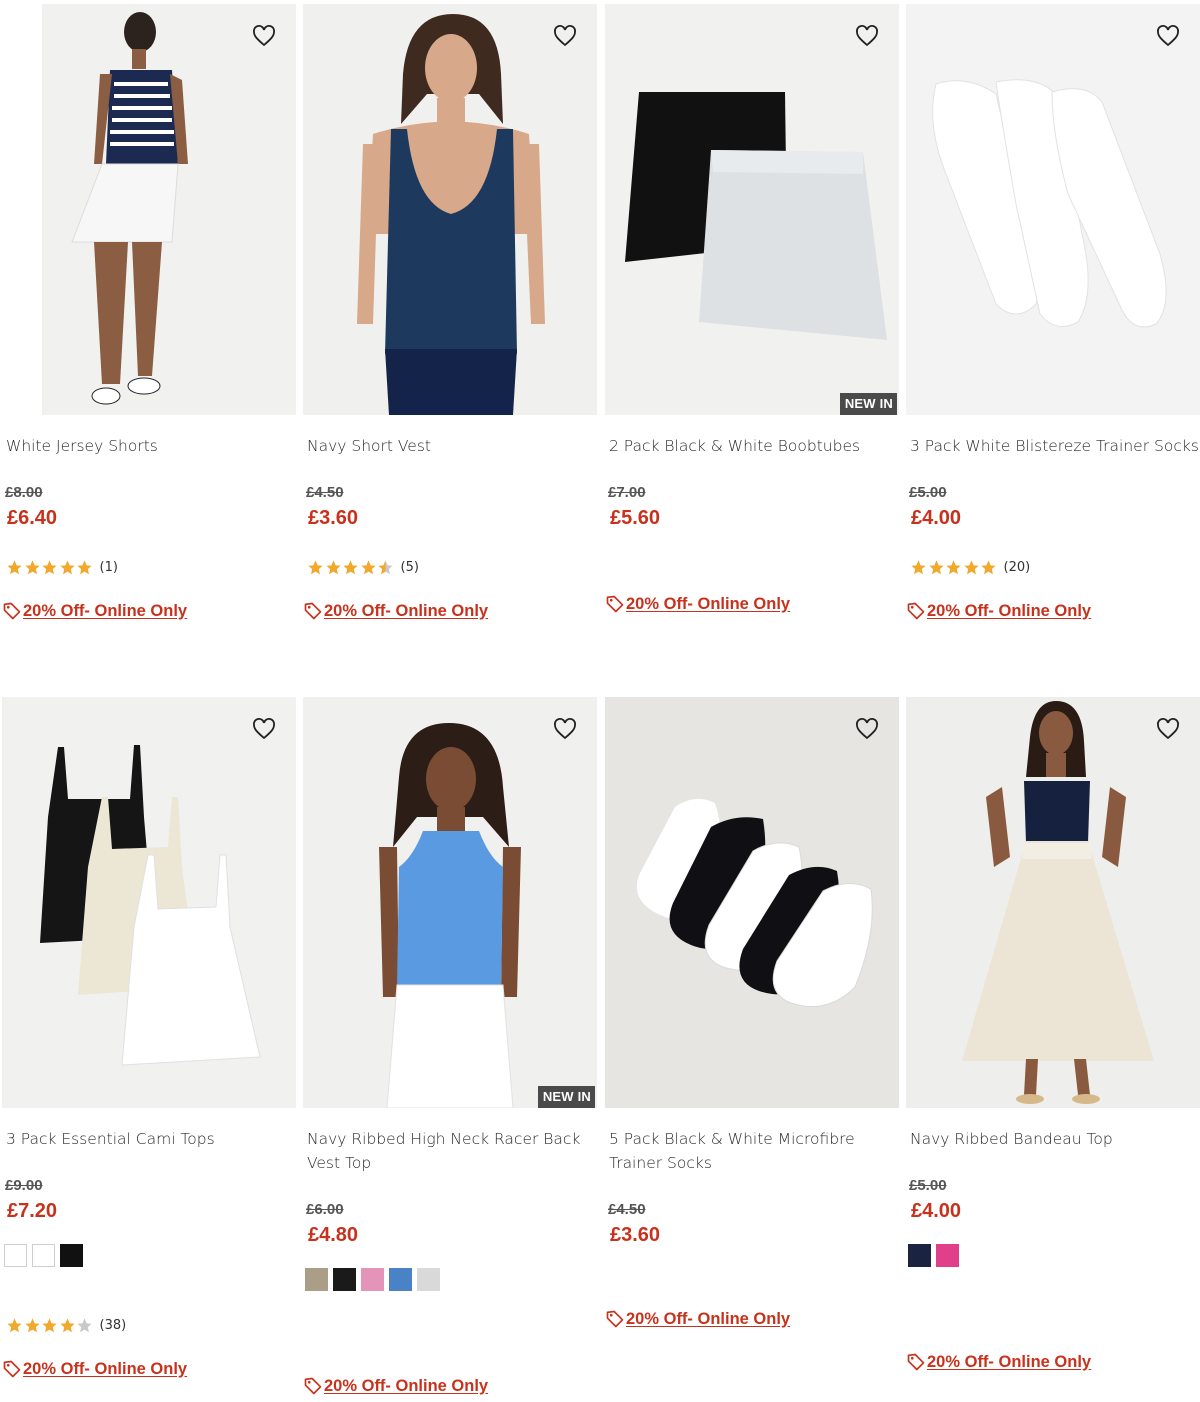 The height and width of the screenshot is (1402, 1200). Describe the element at coordinates (32, 518) in the screenshot. I see `sale-price: £6.40` at that location.